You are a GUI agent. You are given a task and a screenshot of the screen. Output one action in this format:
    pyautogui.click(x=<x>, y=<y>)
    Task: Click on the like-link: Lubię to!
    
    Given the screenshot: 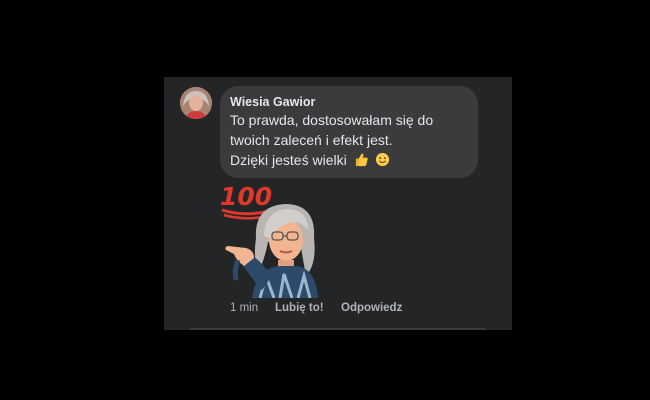 What is the action you would take?
    pyautogui.click(x=299, y=308)
    